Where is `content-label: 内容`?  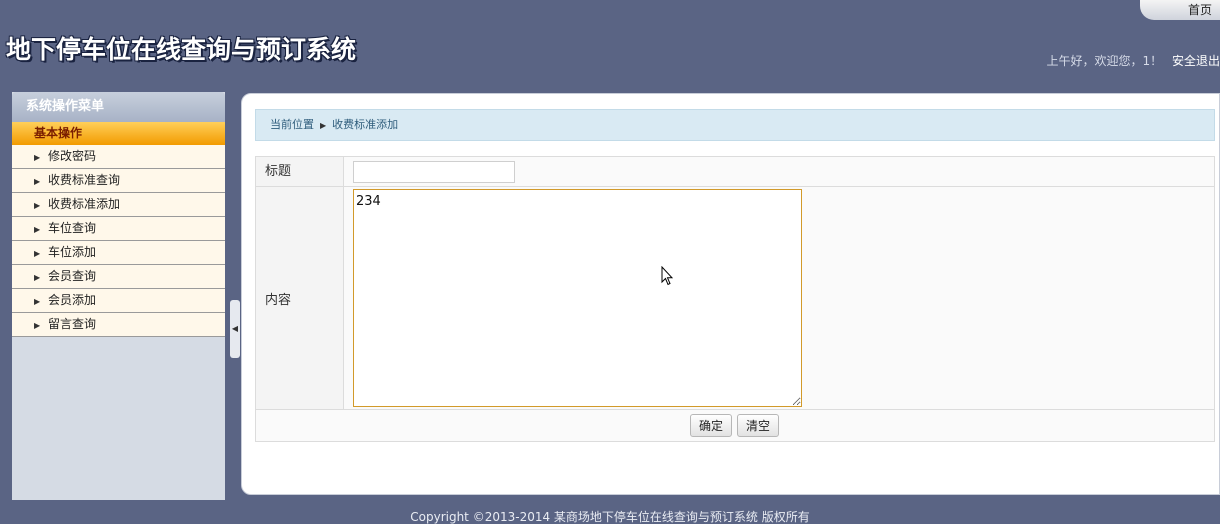 content-label: 内容 is located at coordinates (278, 300).